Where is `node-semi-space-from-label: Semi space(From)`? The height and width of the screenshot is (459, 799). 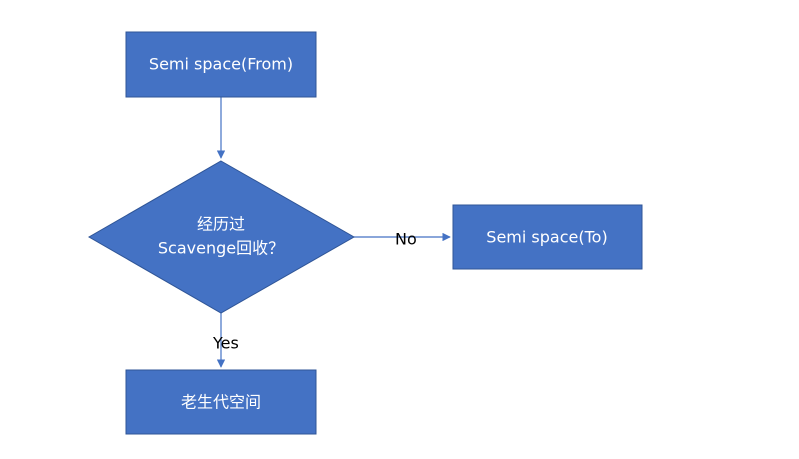 node-semi-space-from-label: Semi space(From) is located at coordinates (221, 64).